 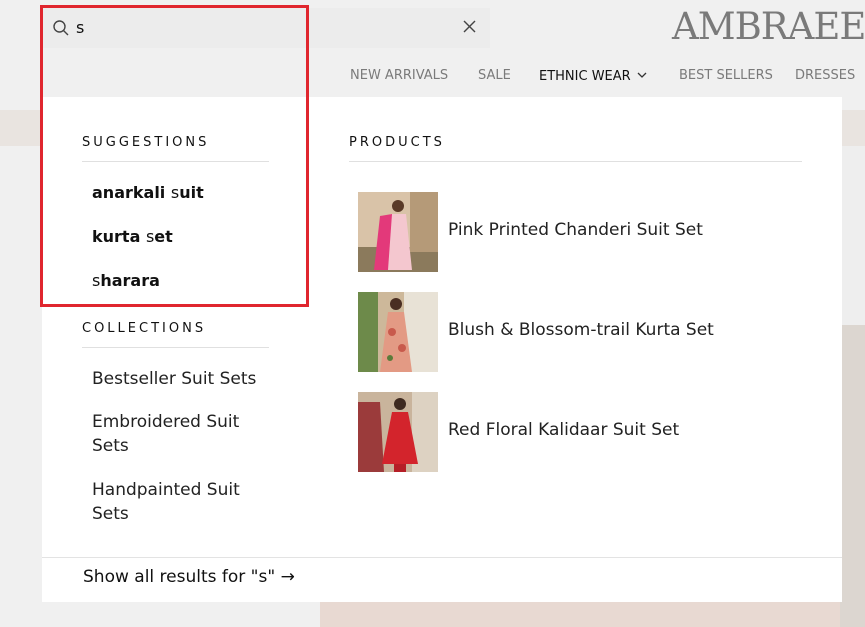 I want to click on suggestion-item: sharara, so click(x=126, y=280).